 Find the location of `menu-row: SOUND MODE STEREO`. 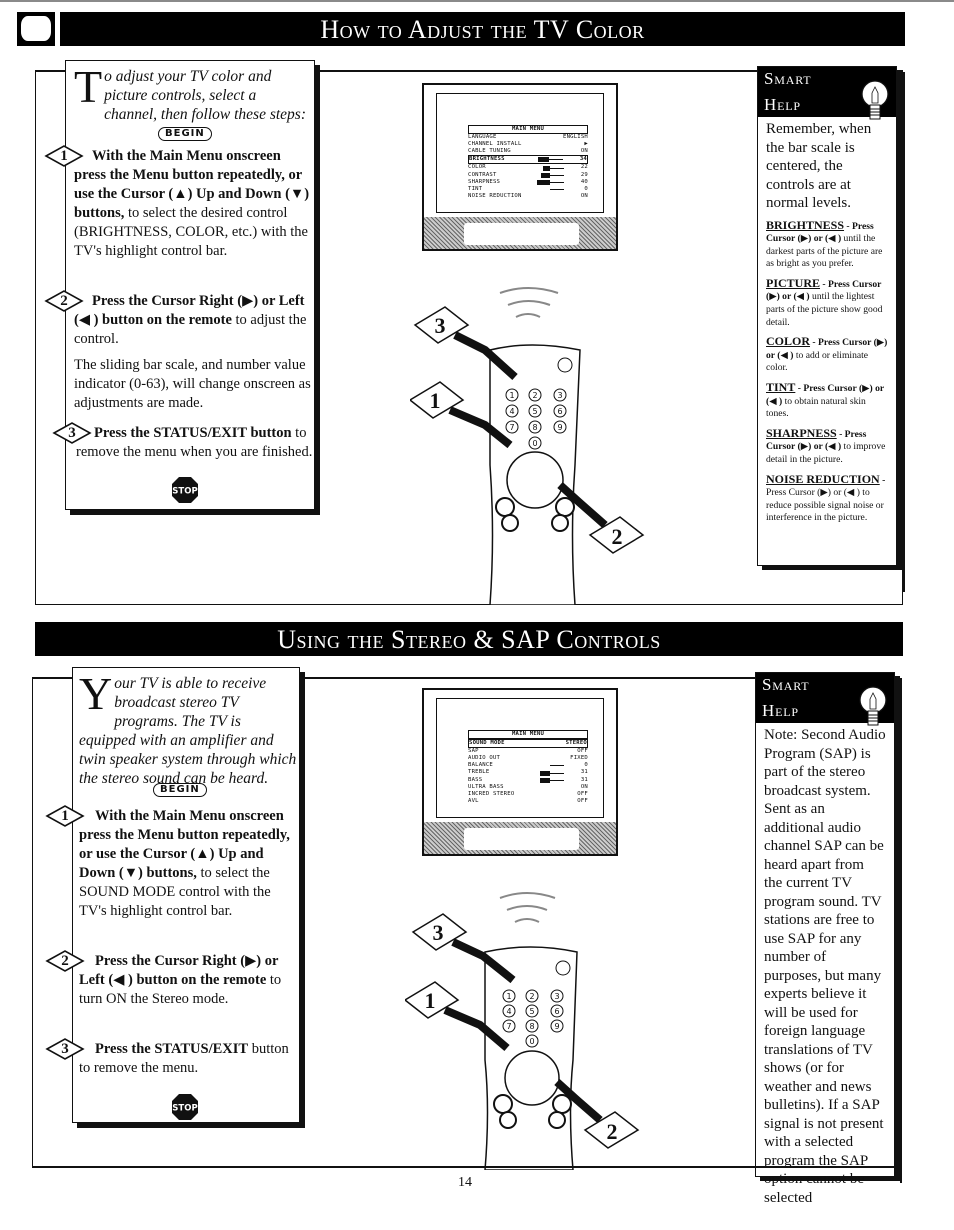

menu-row: SOUND MODE STEREO is located at coordinates (528, 744).